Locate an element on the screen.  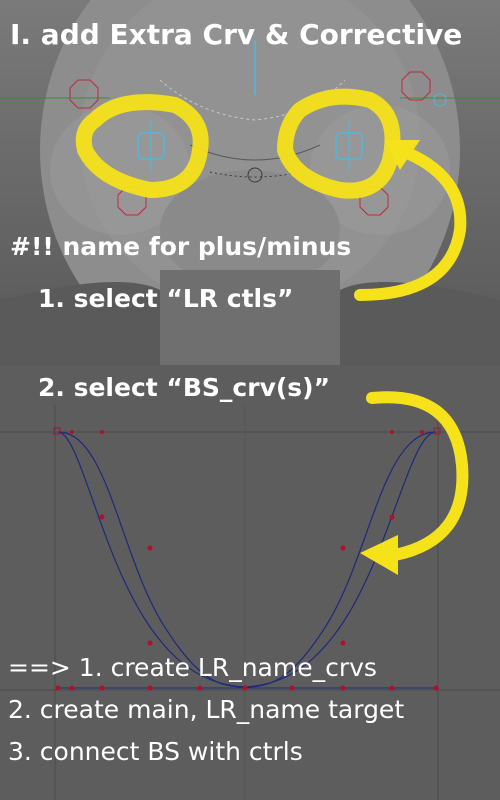
arrow-to-curve is located at coordinates (417, 476).